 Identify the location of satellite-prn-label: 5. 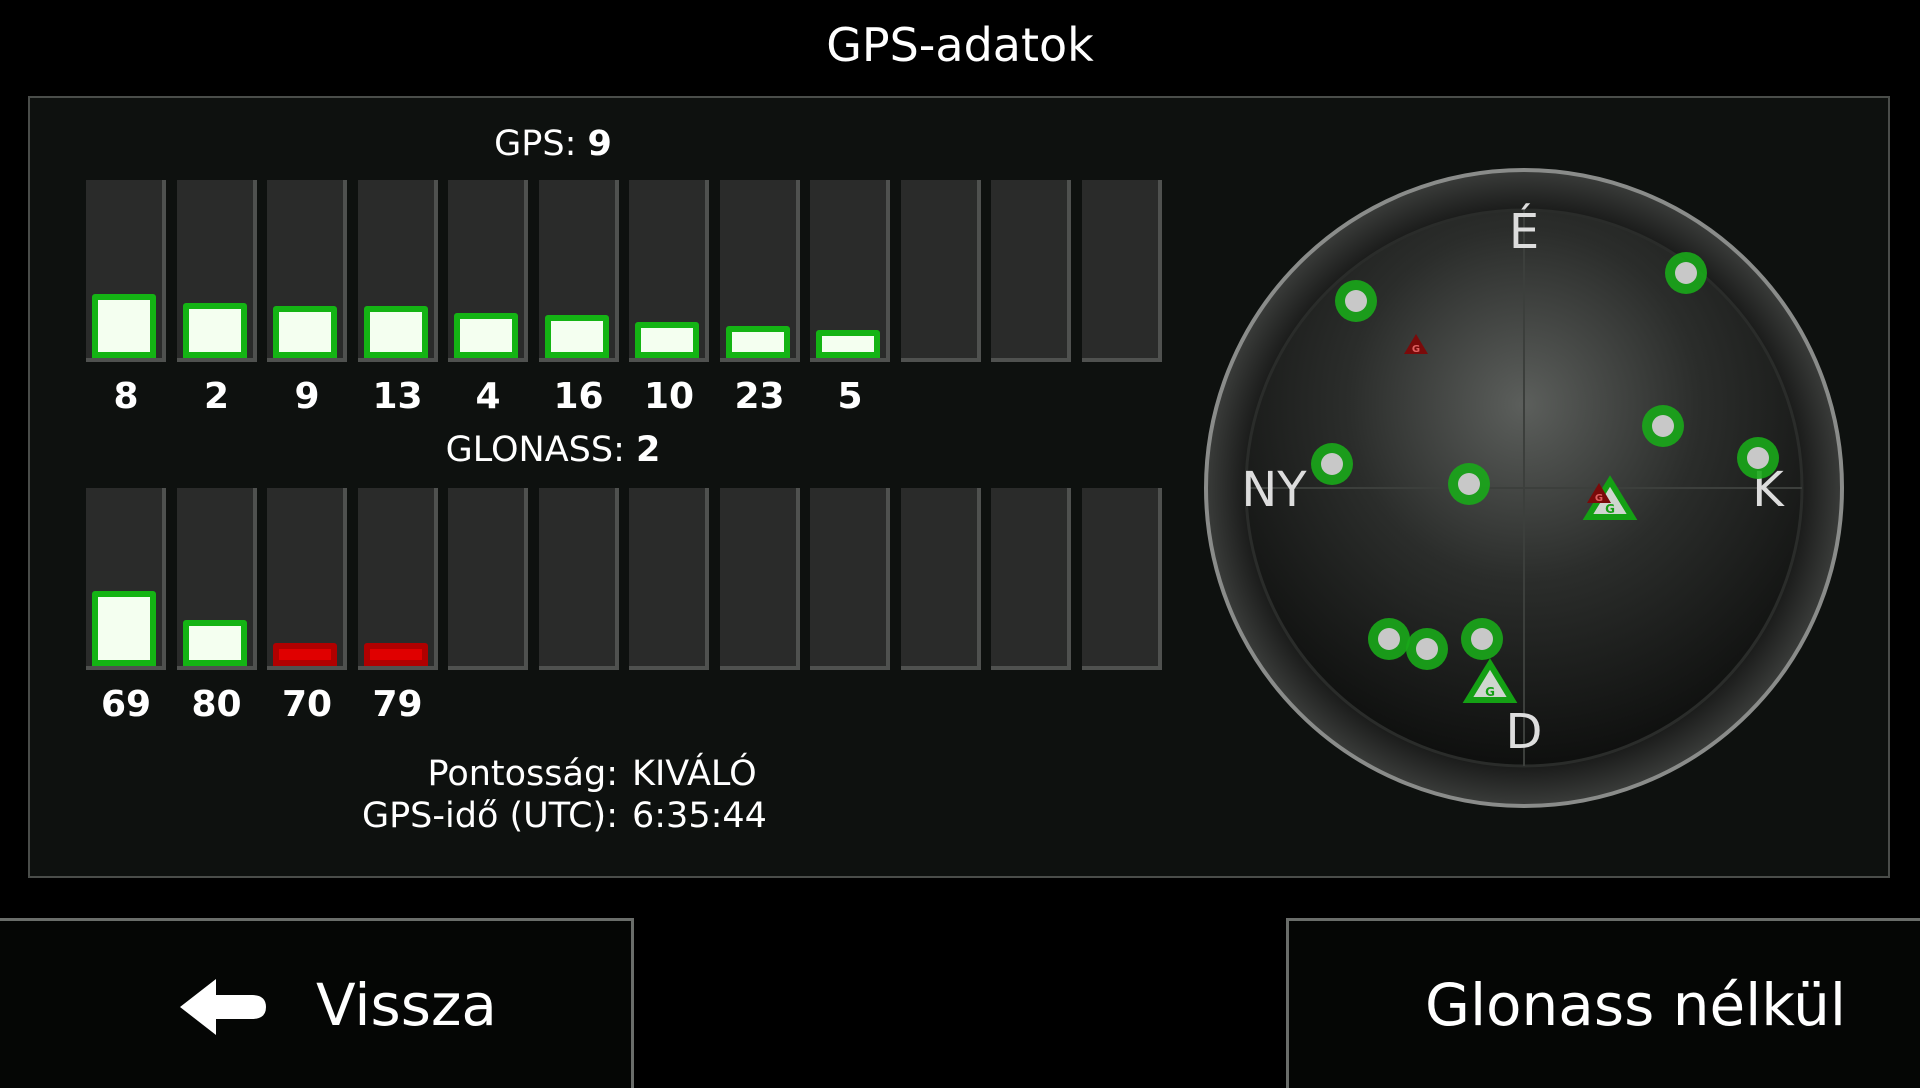
(850, 396).